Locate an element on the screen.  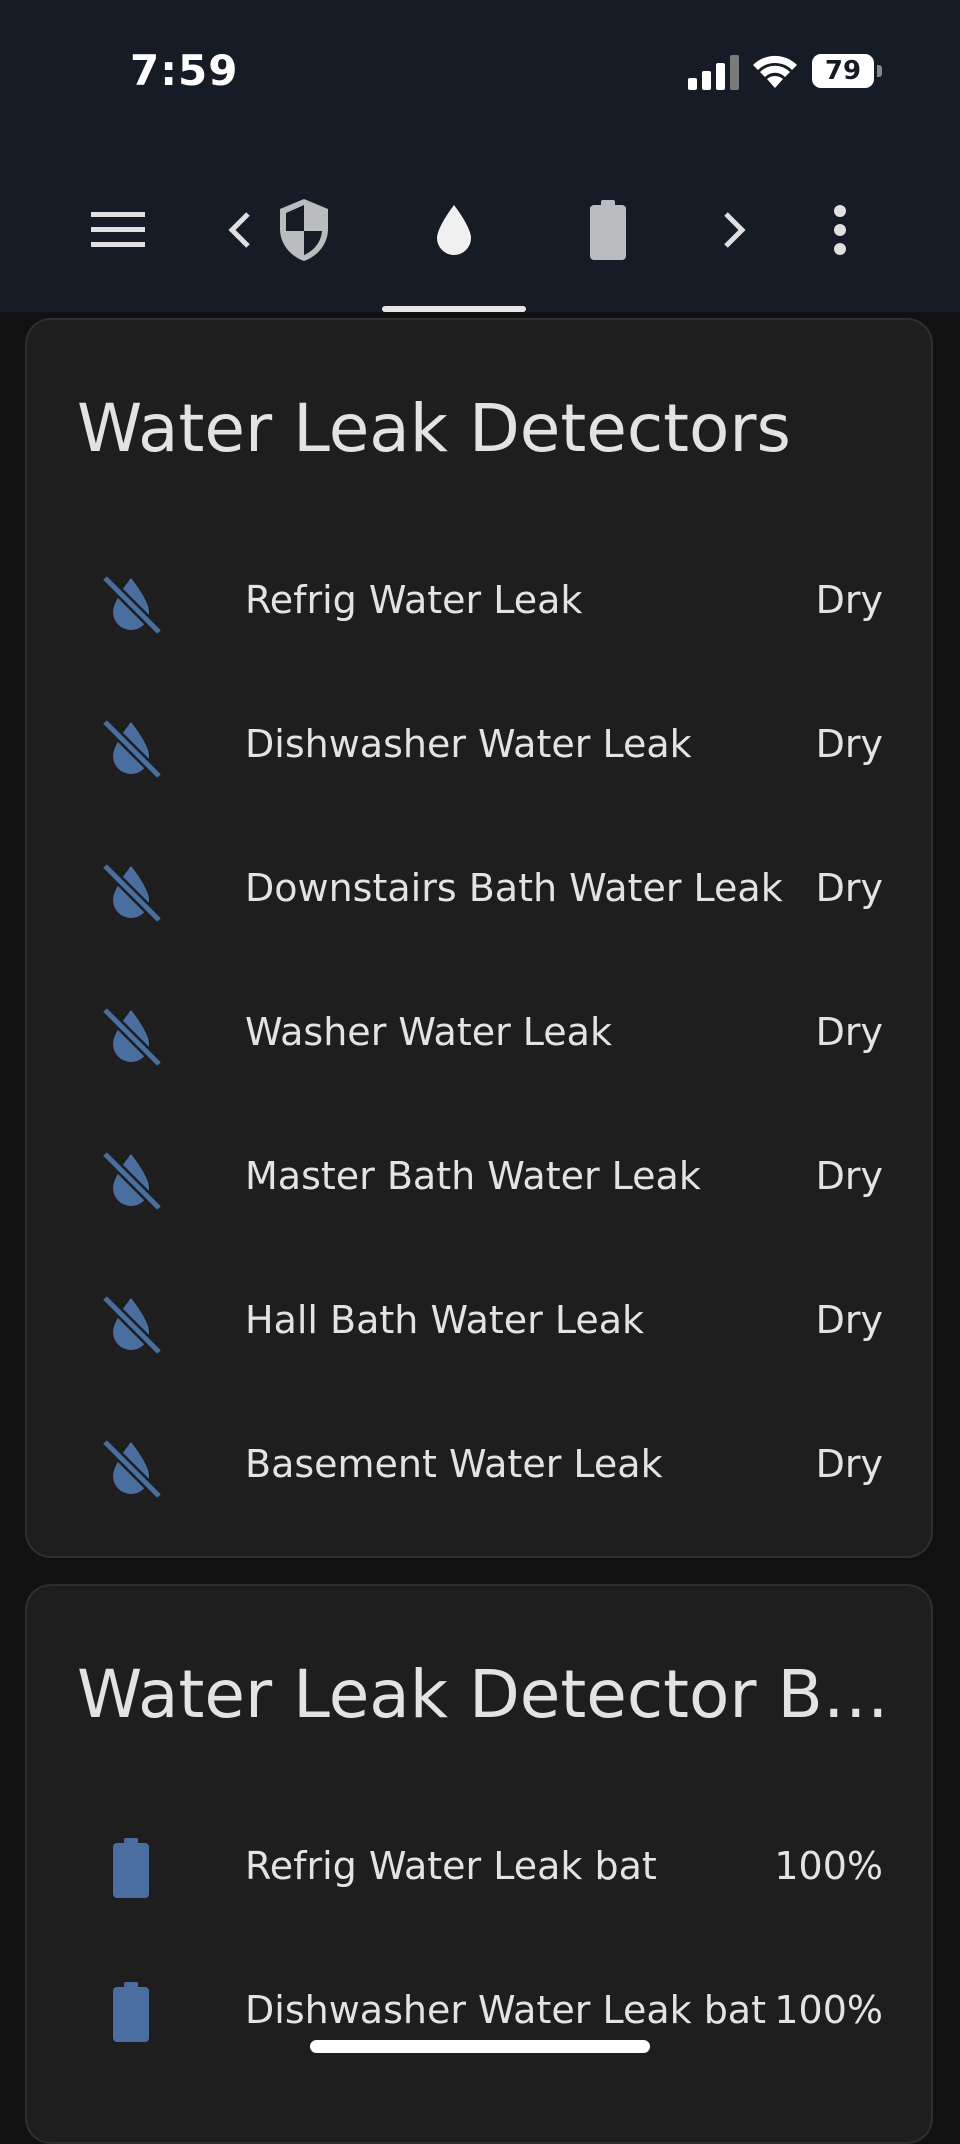
entity-name: Refrig Water Leak is located at coordinates (414, 600).